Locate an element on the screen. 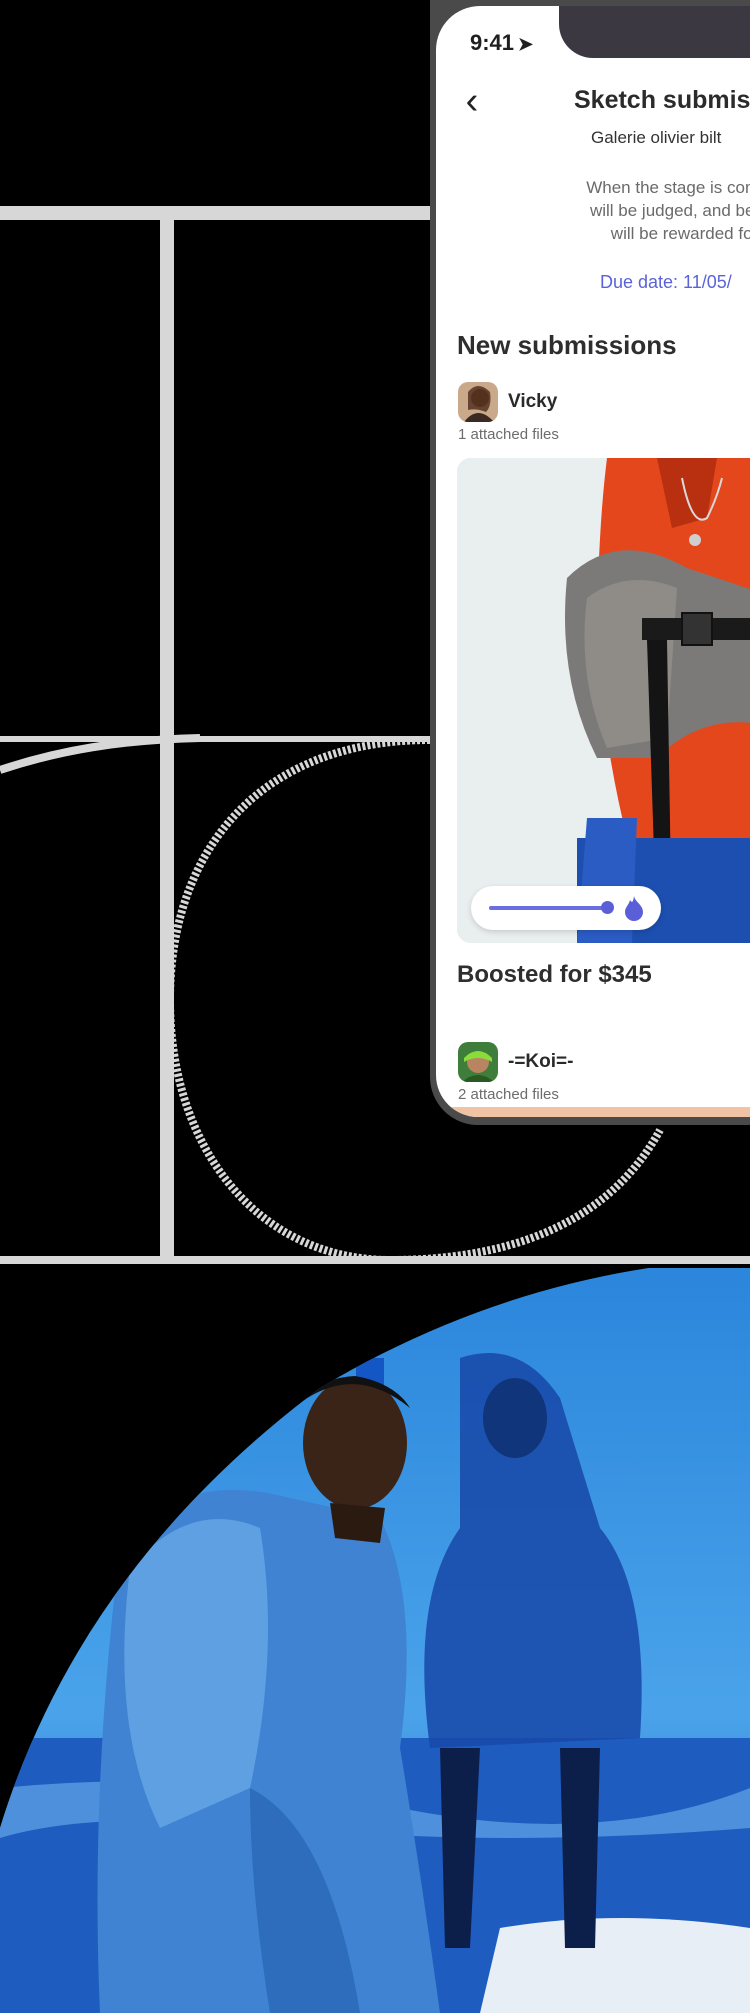  username: -=Koi=- is located at coordinates (540, 1062).